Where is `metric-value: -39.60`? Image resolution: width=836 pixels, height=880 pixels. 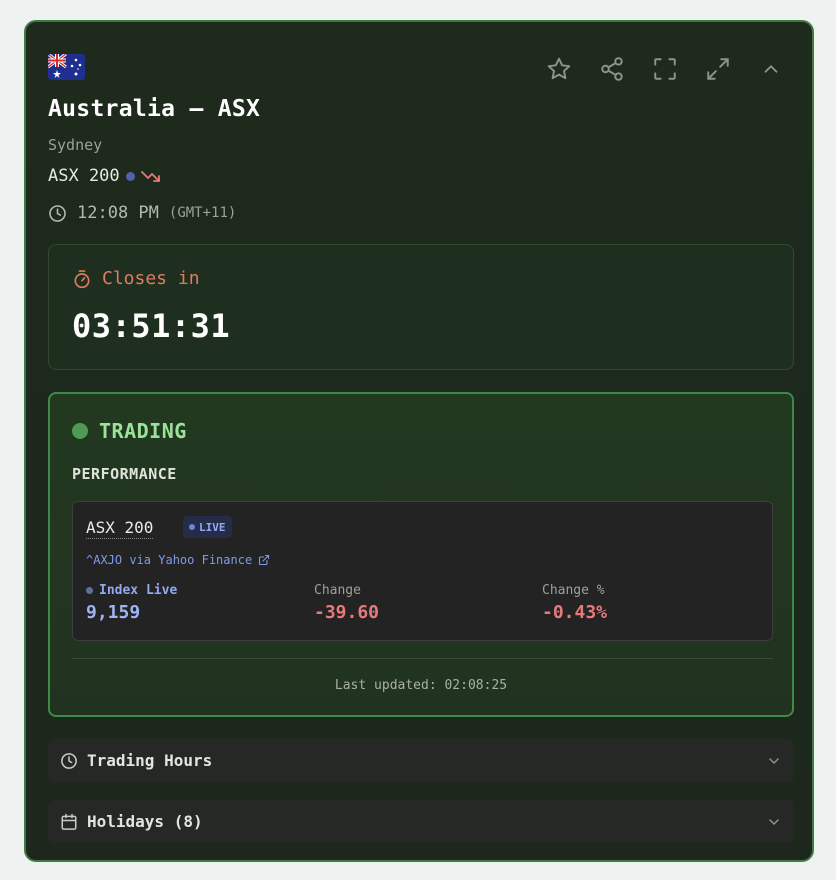
metric-value: -39.60 is located at coordinates (347, 612).